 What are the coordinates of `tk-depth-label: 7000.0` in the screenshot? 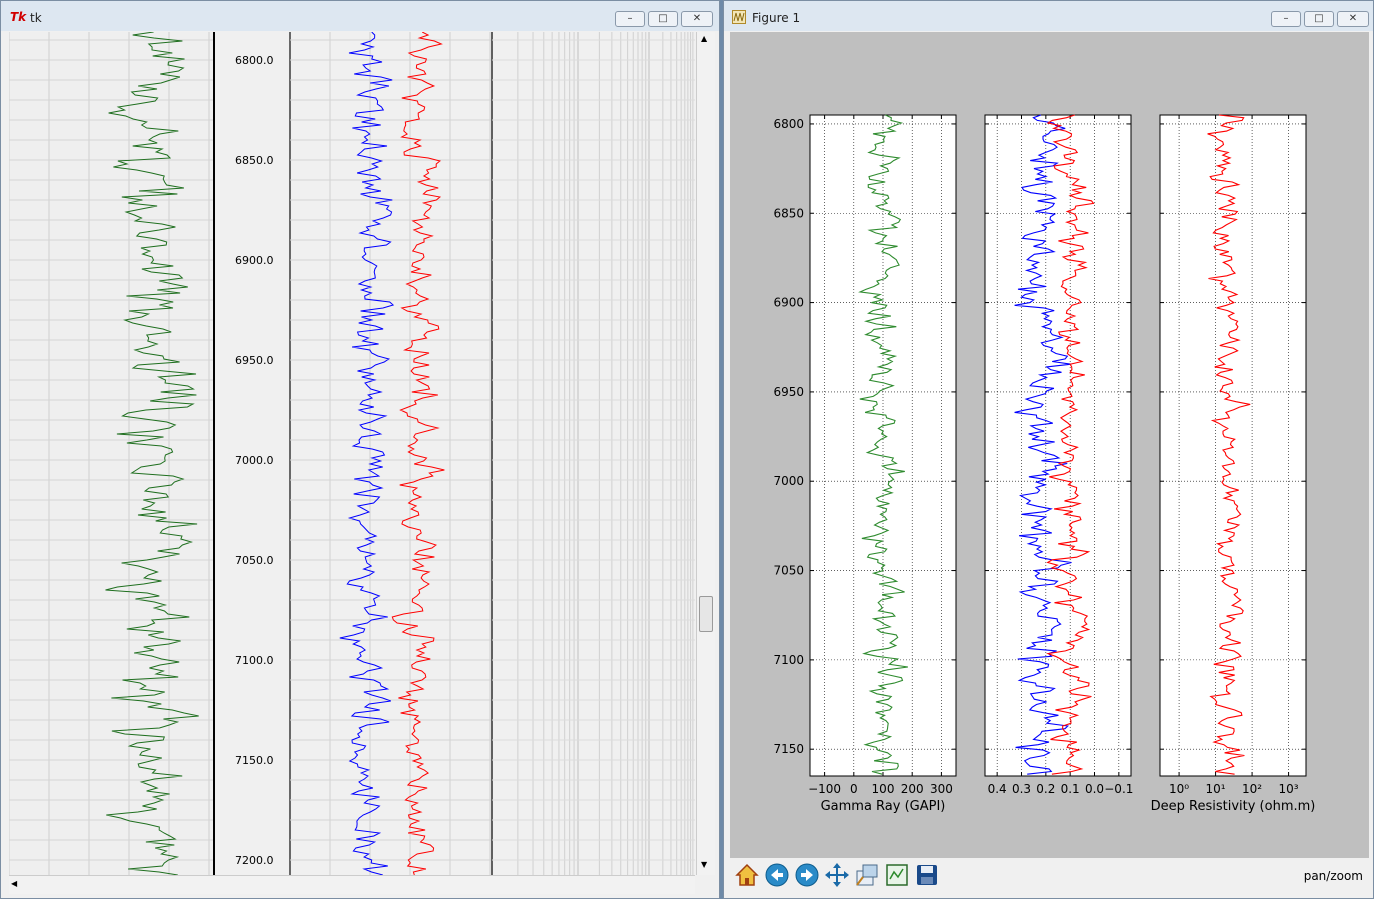 It's located at (254, 460).